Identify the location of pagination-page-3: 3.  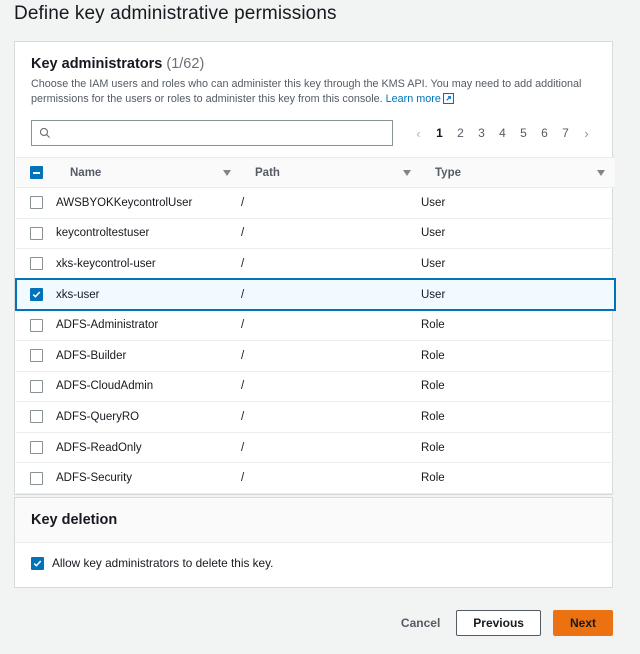
(481, 133).